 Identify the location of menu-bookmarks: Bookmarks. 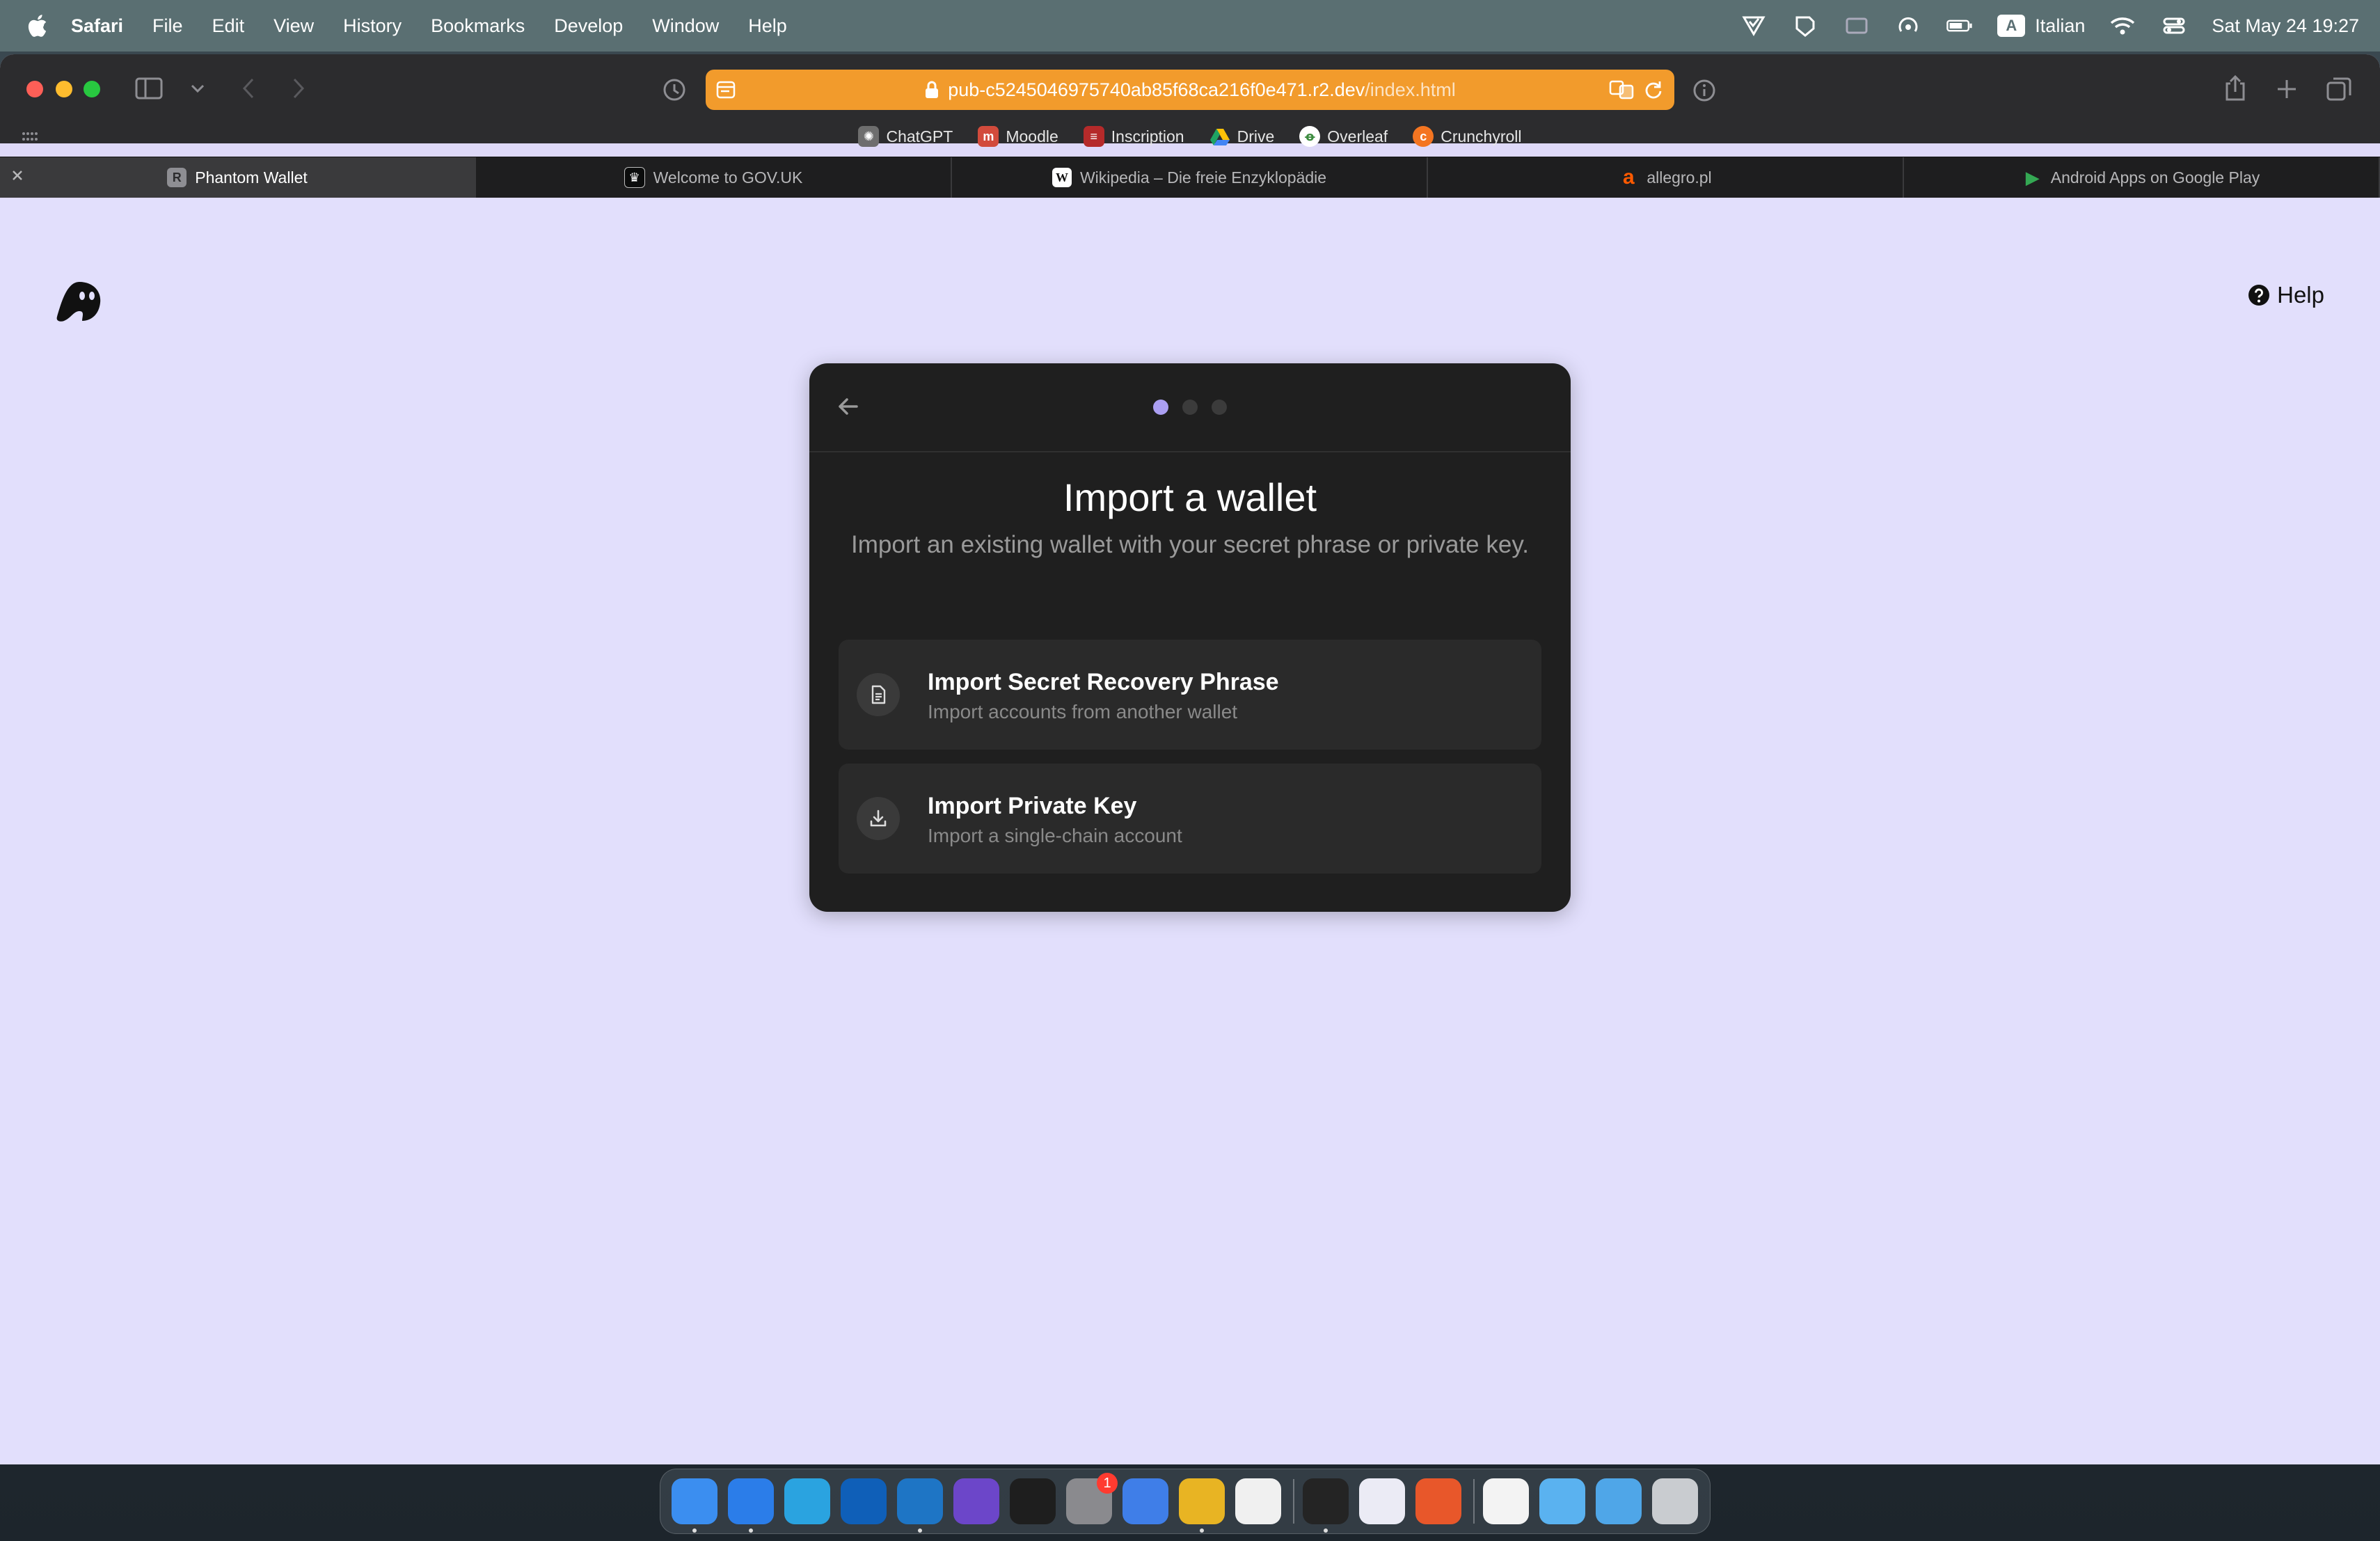
(478, 26).